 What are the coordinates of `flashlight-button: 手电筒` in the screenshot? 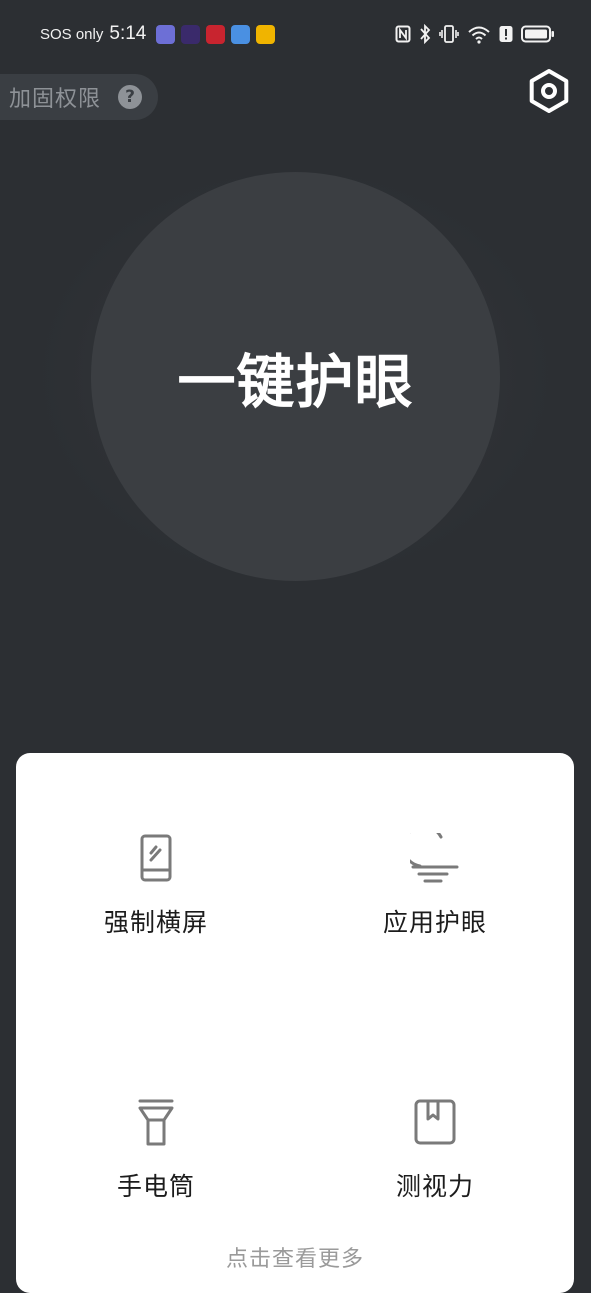 It's located at (156, 1150).